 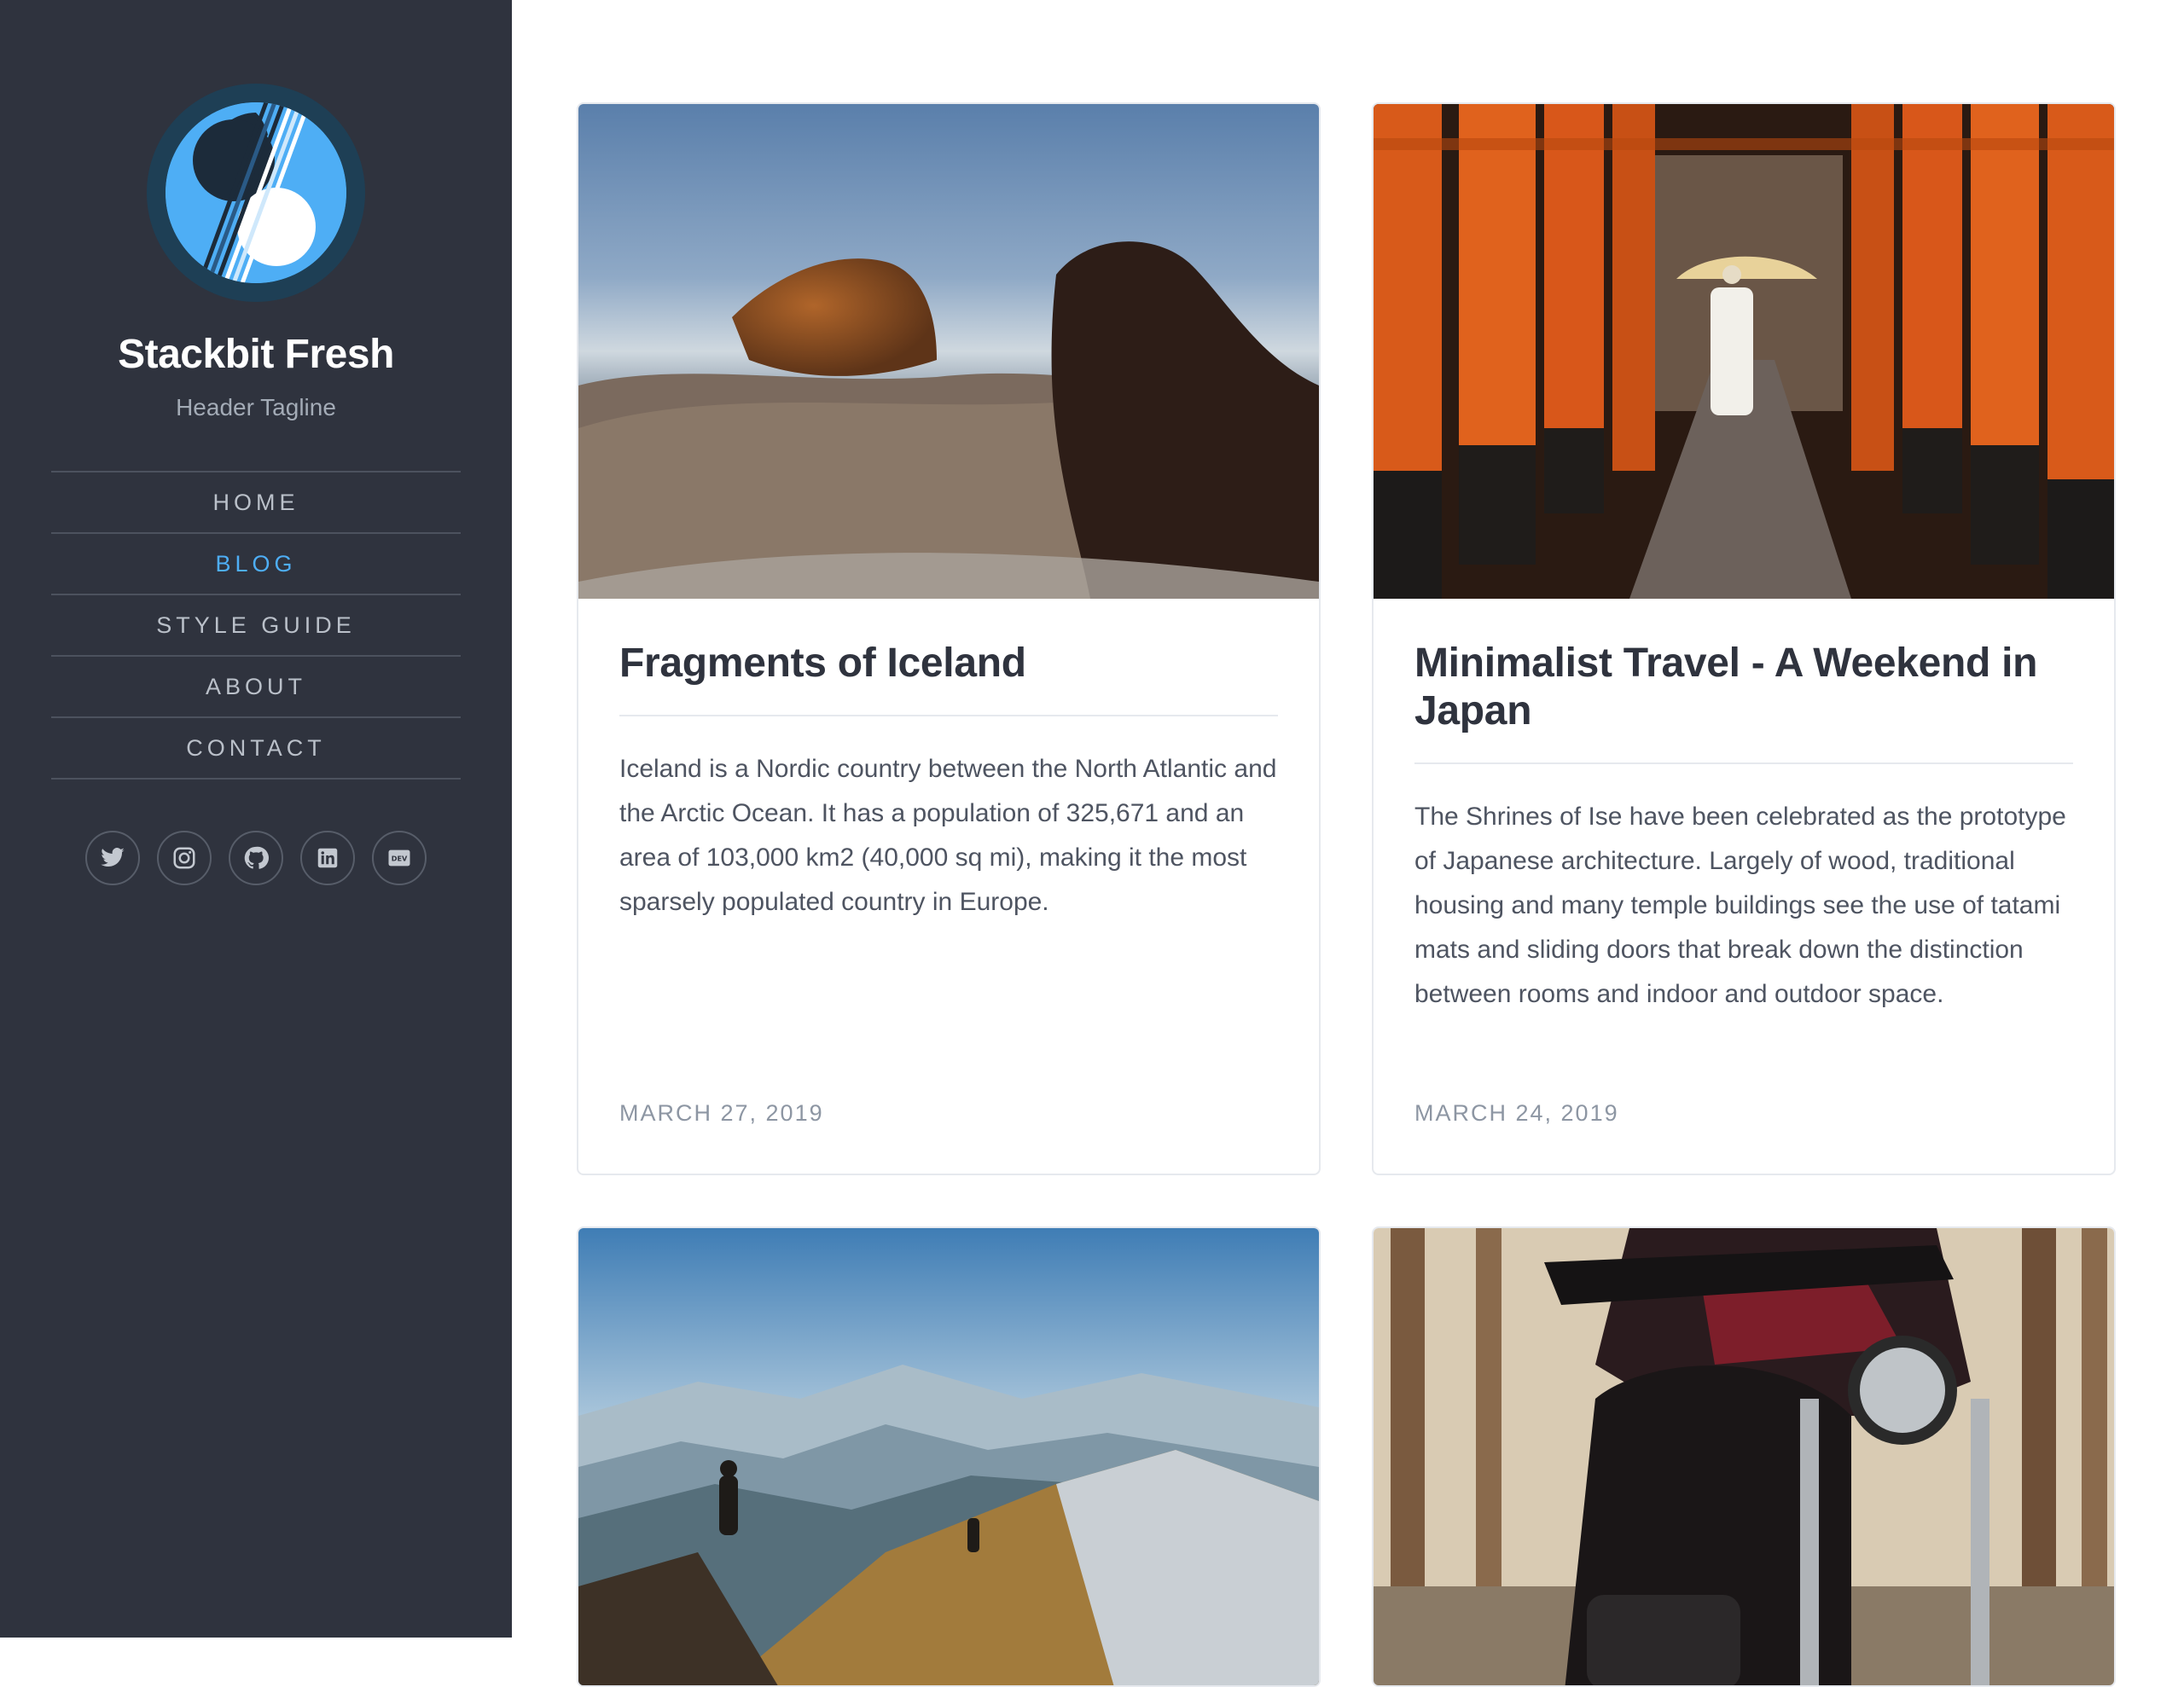 I want to click on dev-icon: DEV, so click(x=399, y=858).